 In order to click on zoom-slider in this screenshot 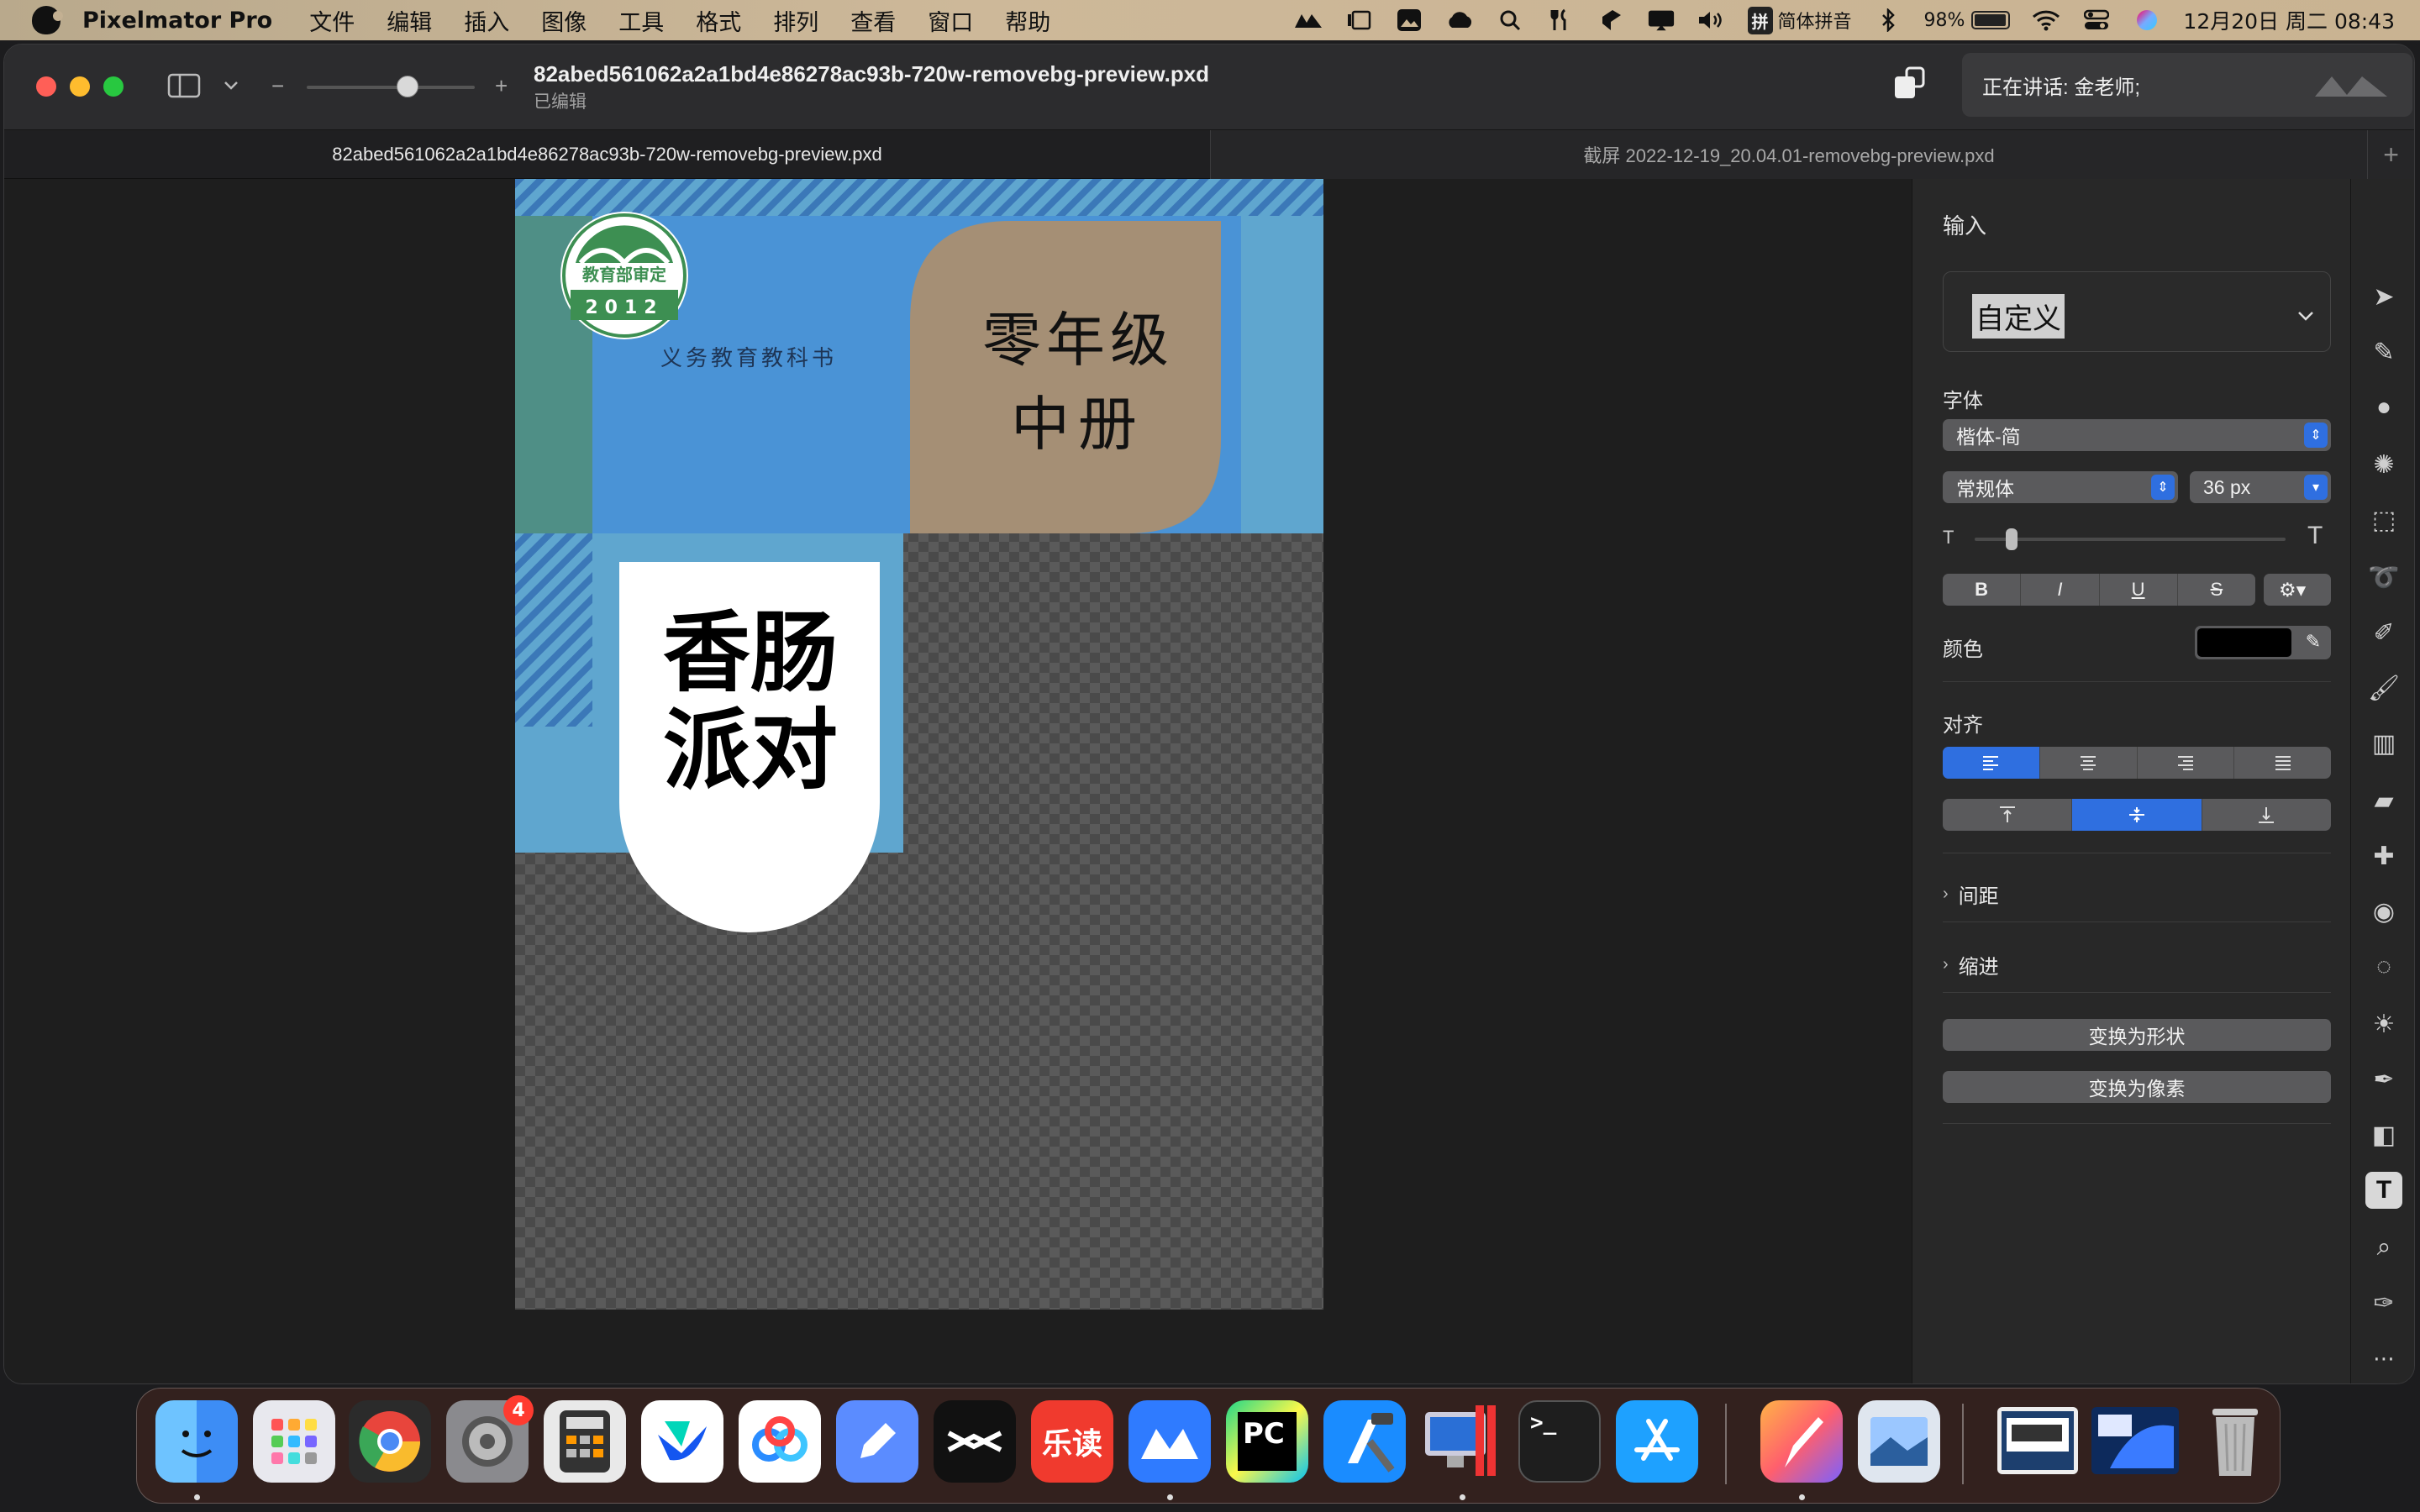, I will do `click(391, 86)`.